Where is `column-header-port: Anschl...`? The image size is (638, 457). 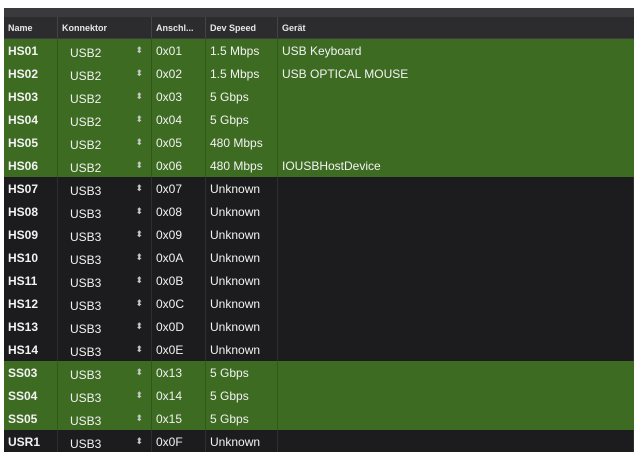
column-header-port: Anschl... is located at coordinates (179, 27).